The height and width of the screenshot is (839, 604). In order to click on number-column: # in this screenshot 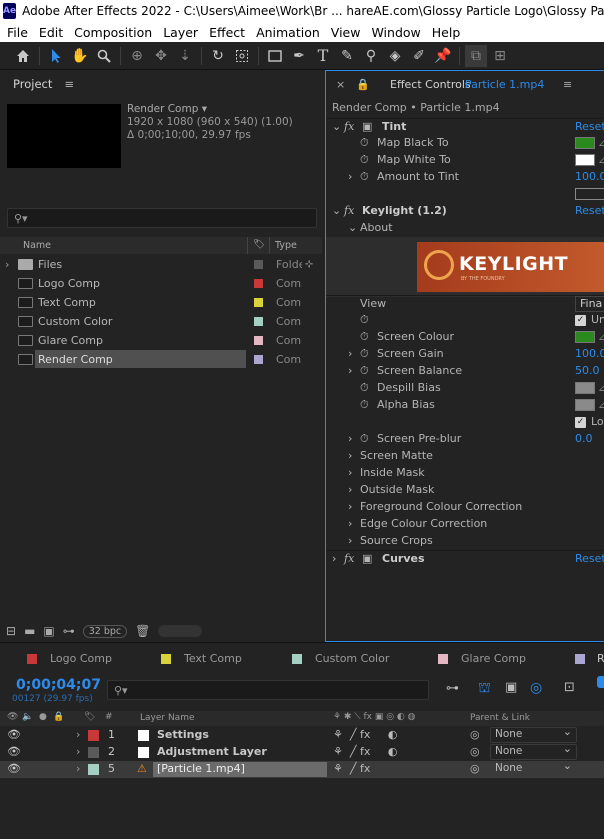, I will do `click(109, 717)`.